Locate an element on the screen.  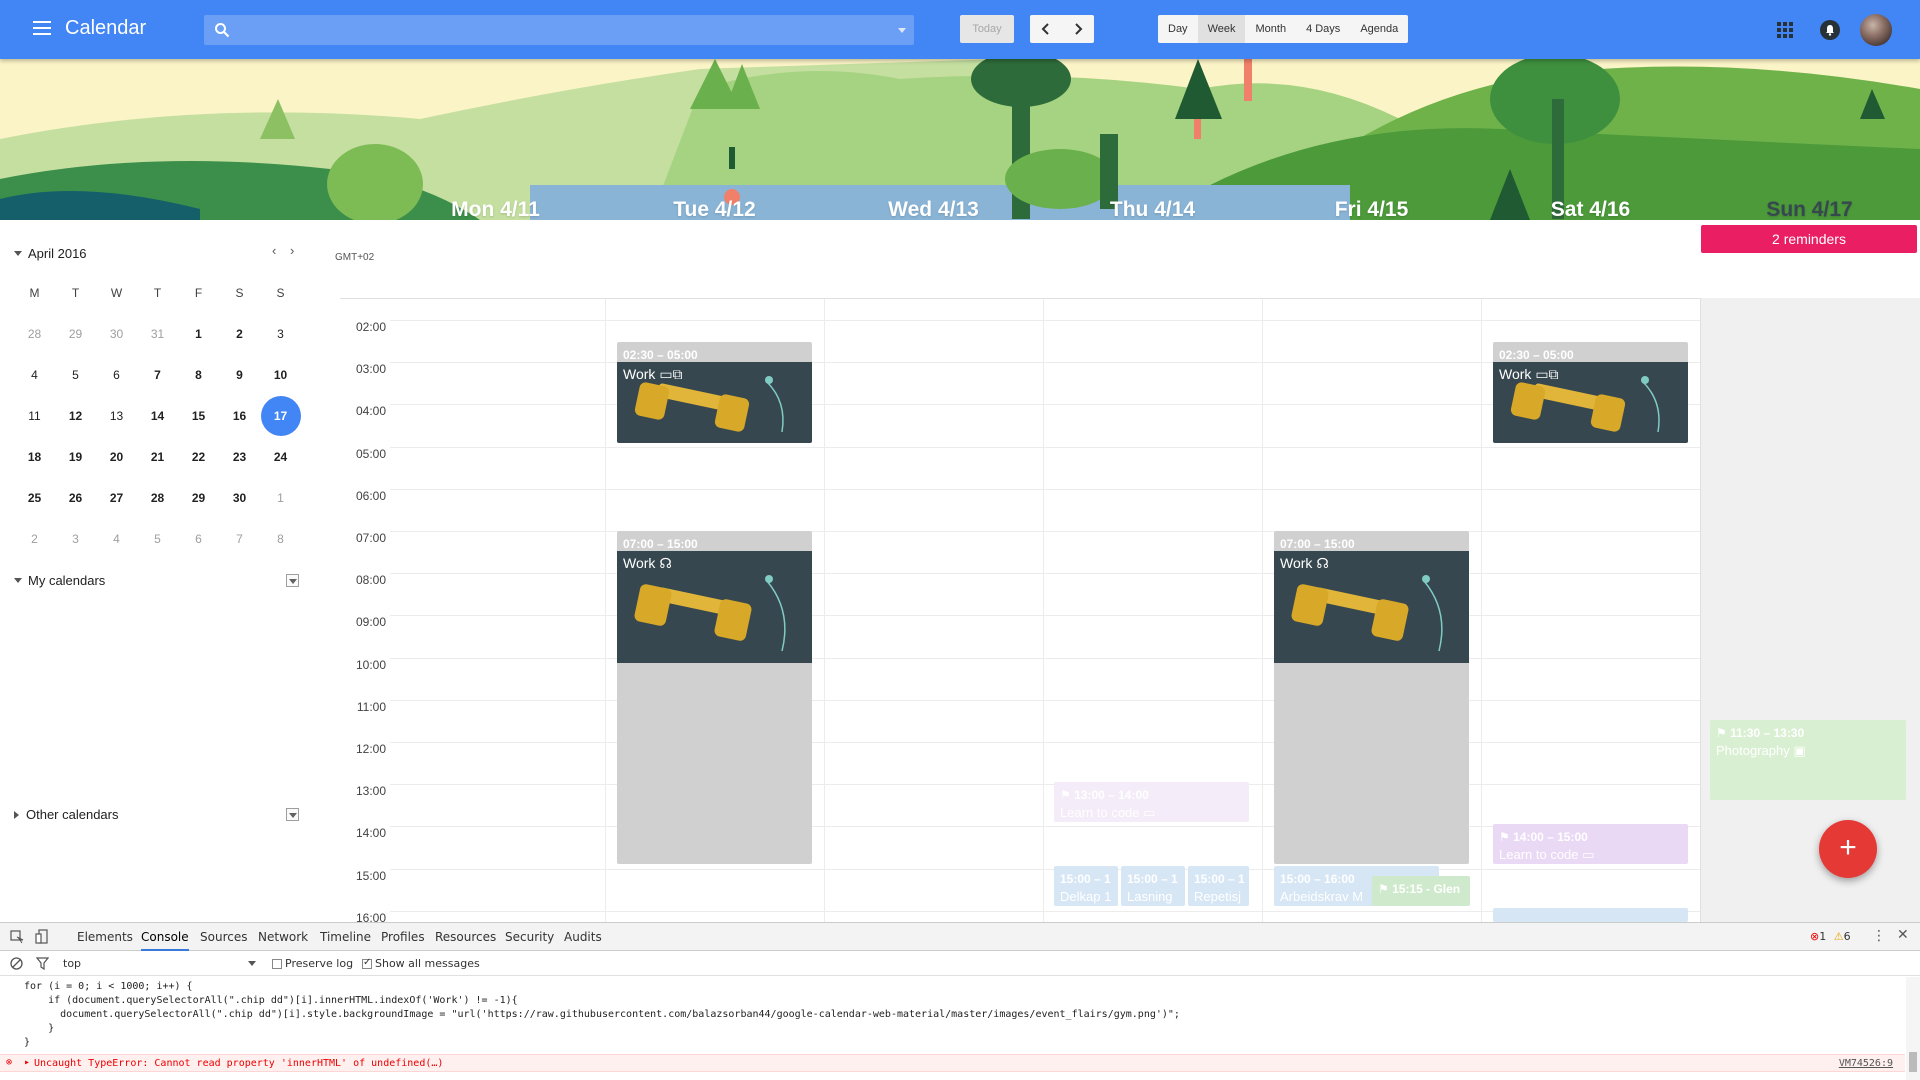
context-dropdown-icon is located at coordinates (252, 963).